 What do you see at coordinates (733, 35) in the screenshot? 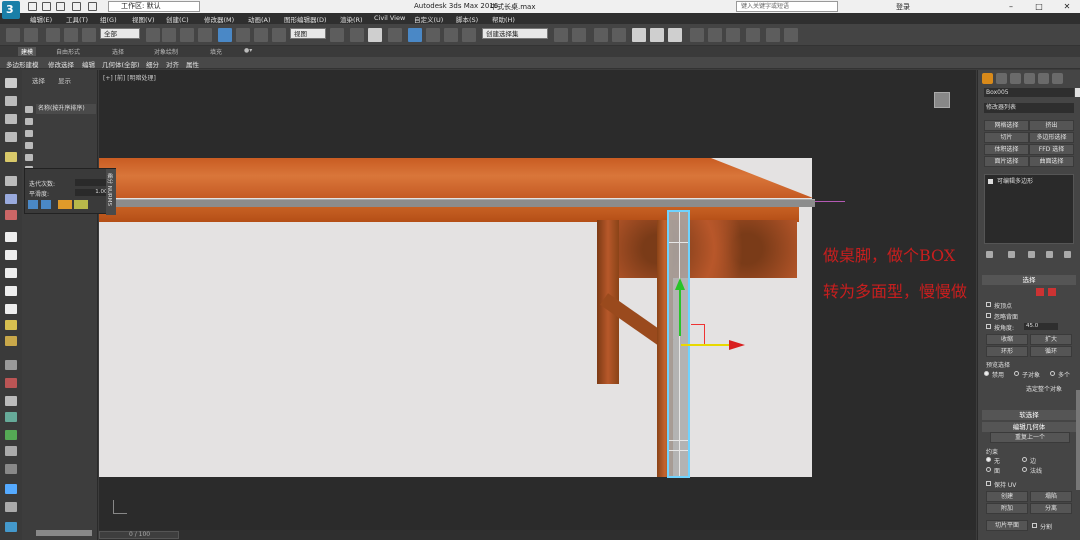
I see `render-production-icon` at bounding box center [733, 35].